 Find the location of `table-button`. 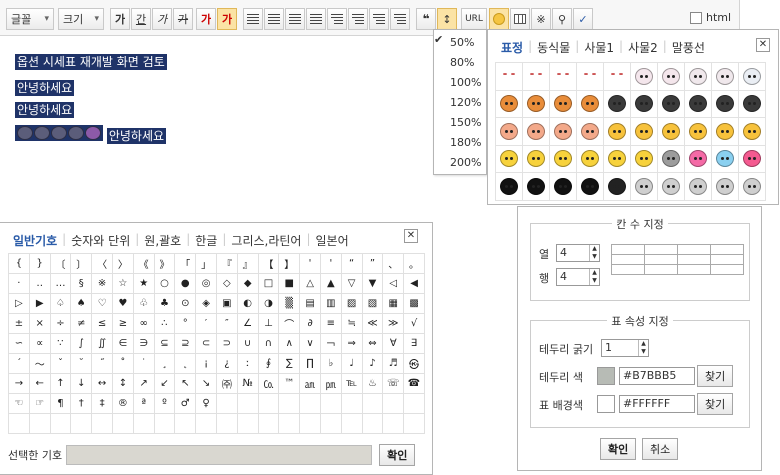

table-button is located at coordinates (520, 19).